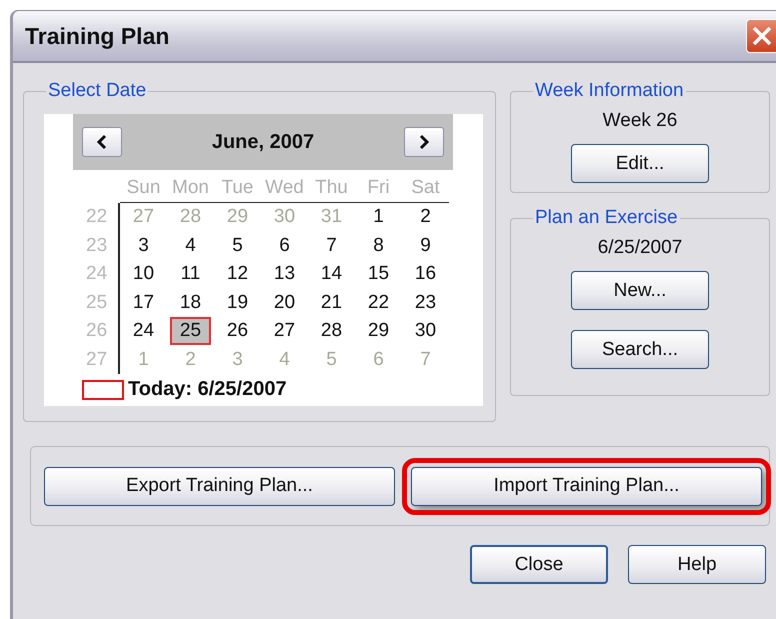 The height and width of the screenshot is (619, 776). I want to click on week-label: Week 26, so click(640, 121).